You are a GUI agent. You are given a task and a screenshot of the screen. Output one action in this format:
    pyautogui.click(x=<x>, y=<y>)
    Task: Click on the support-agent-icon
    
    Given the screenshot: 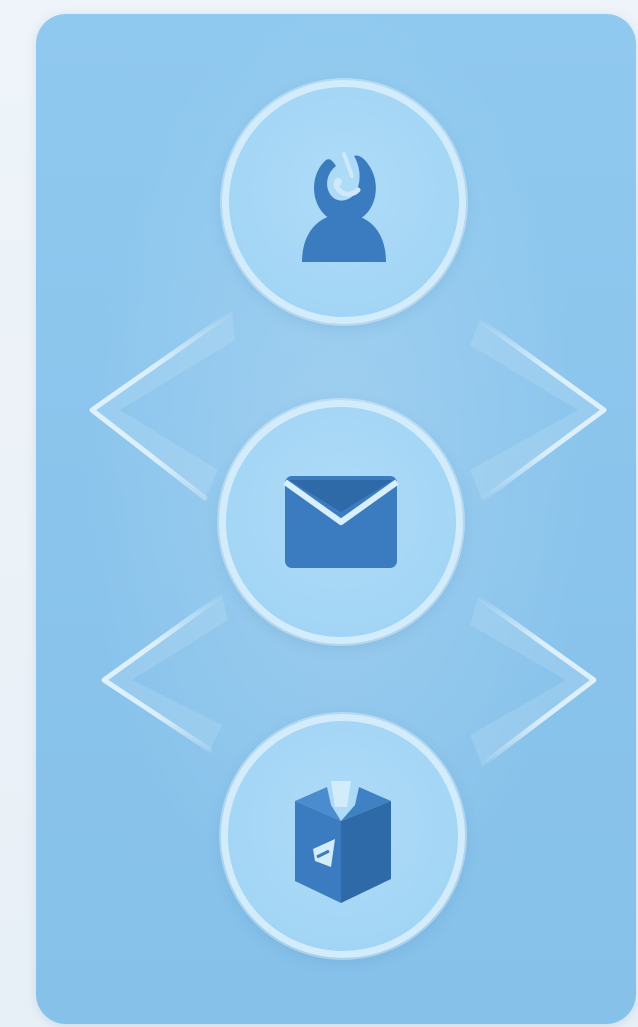 What is the action you would take?
    pyautogui.click(x=344, y=207)
    